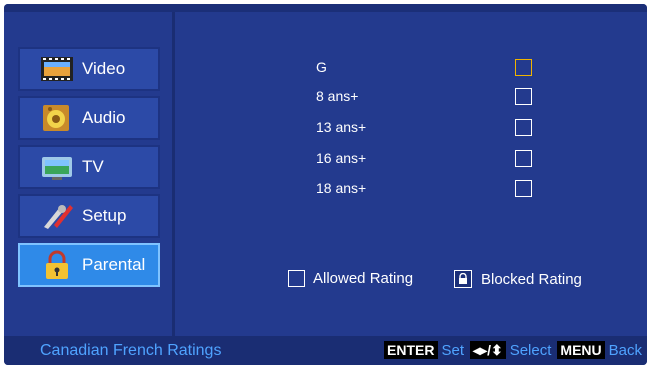 This screenshot has height=369, width=651. Describe the element at coordinates (131, 350) in the screenshot. I see `status-title: Canadian French Ratings` at that location.